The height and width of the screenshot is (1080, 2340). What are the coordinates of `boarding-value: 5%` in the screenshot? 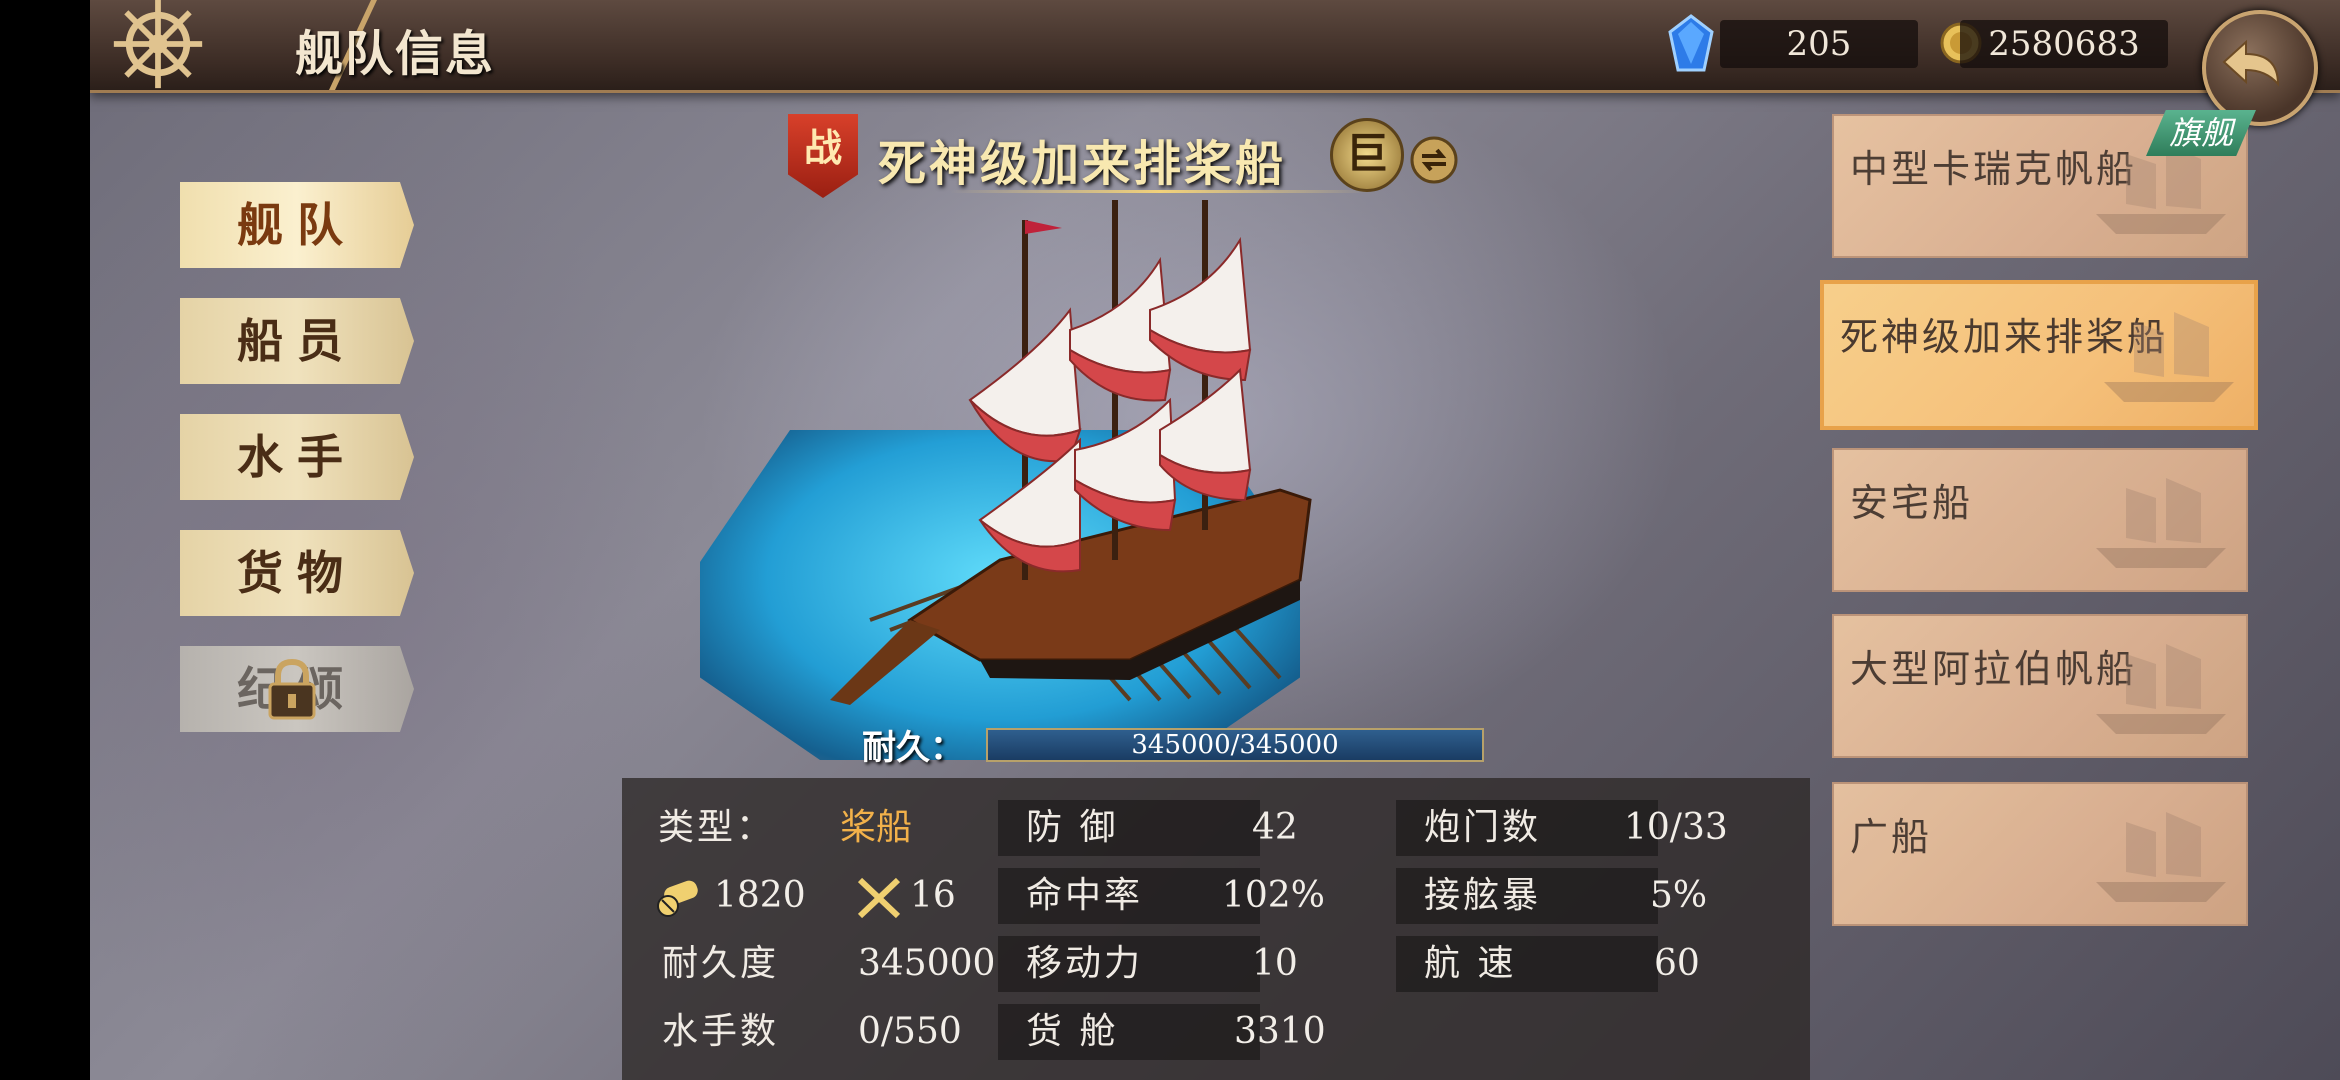 It's located at (1679, 895).